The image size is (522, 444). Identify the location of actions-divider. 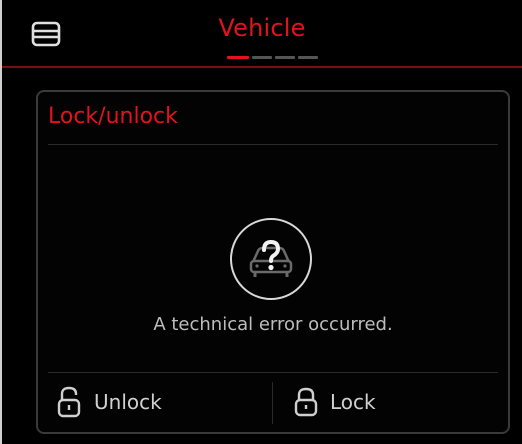
(273, 372).